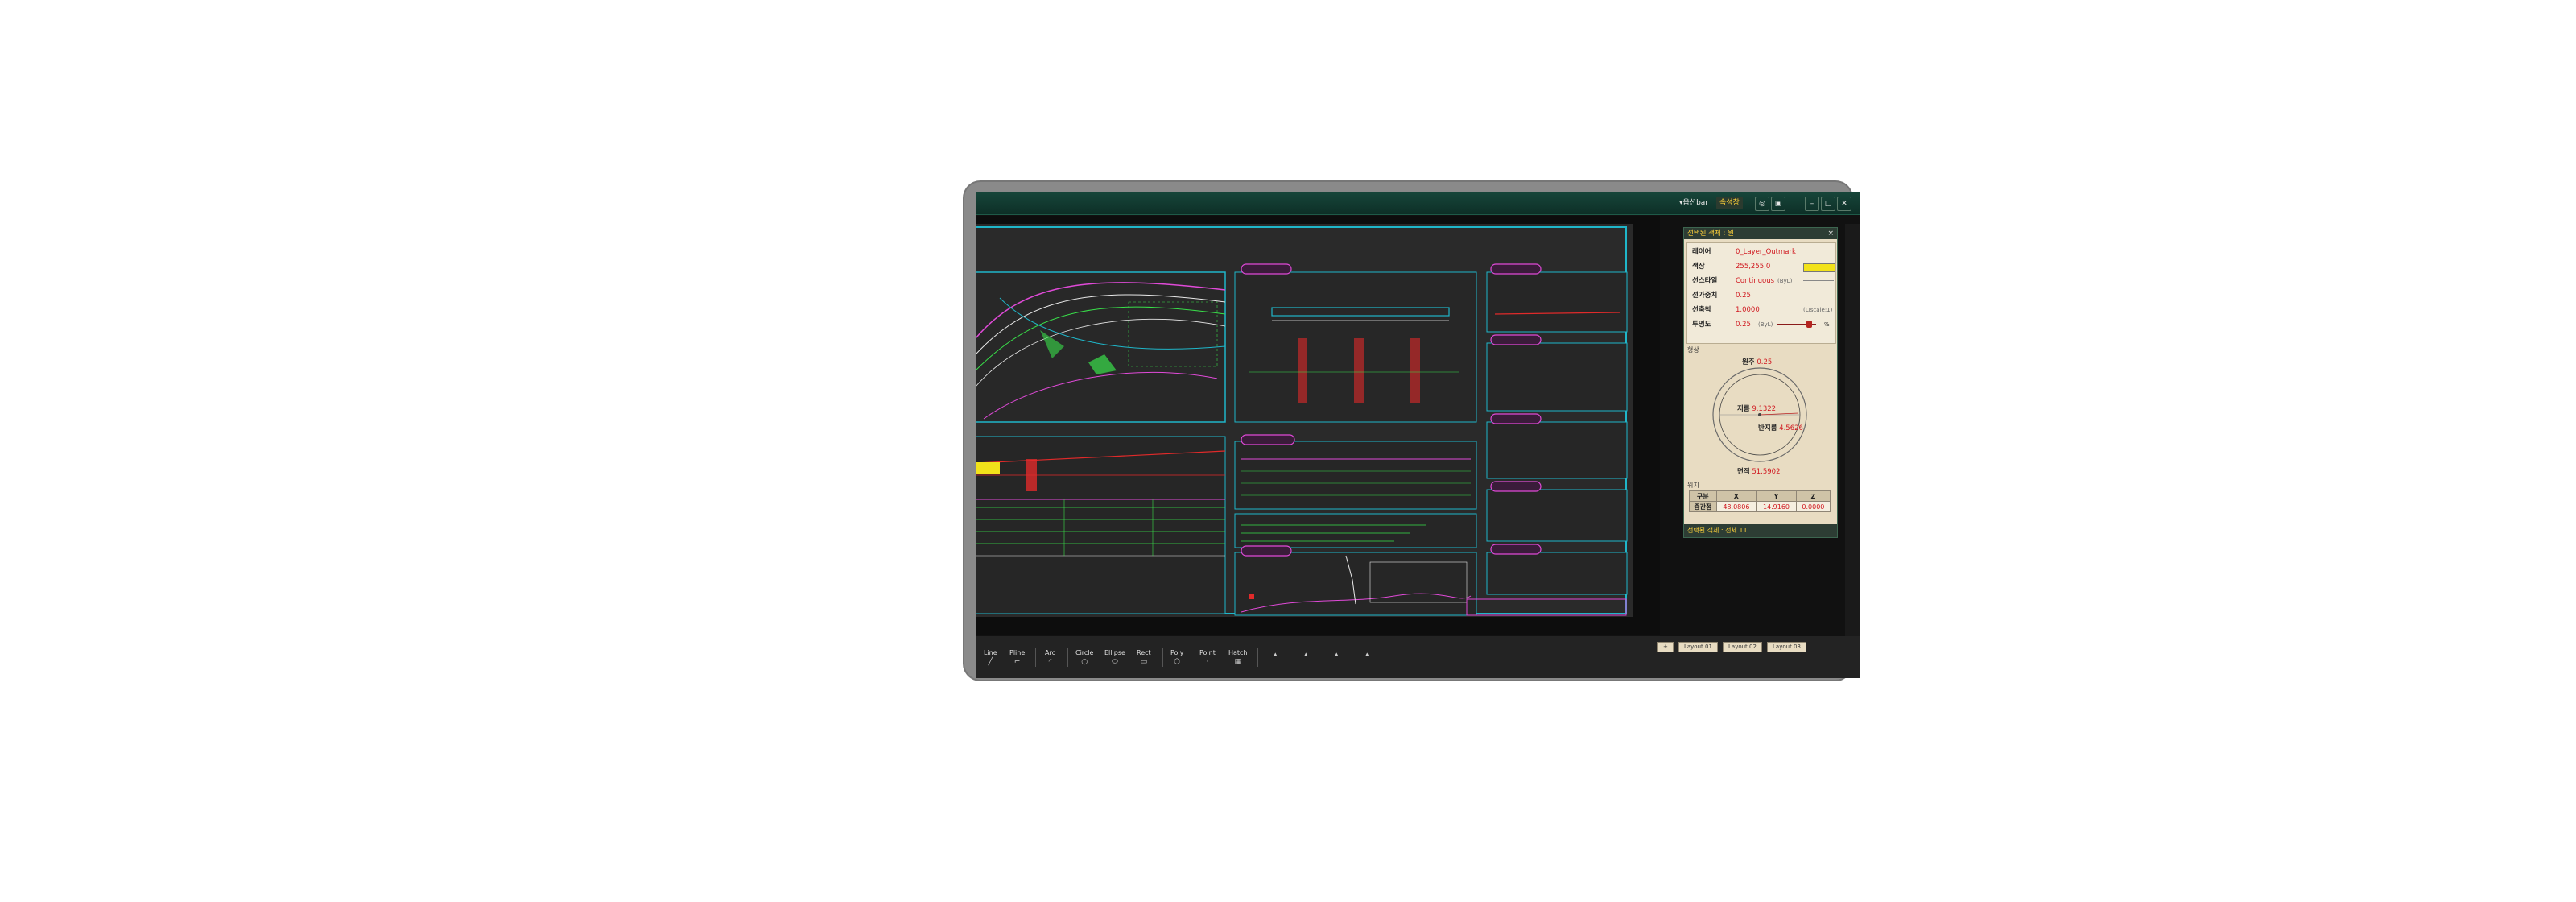  I want to click on point-icon: ·, so click(1207, 662).